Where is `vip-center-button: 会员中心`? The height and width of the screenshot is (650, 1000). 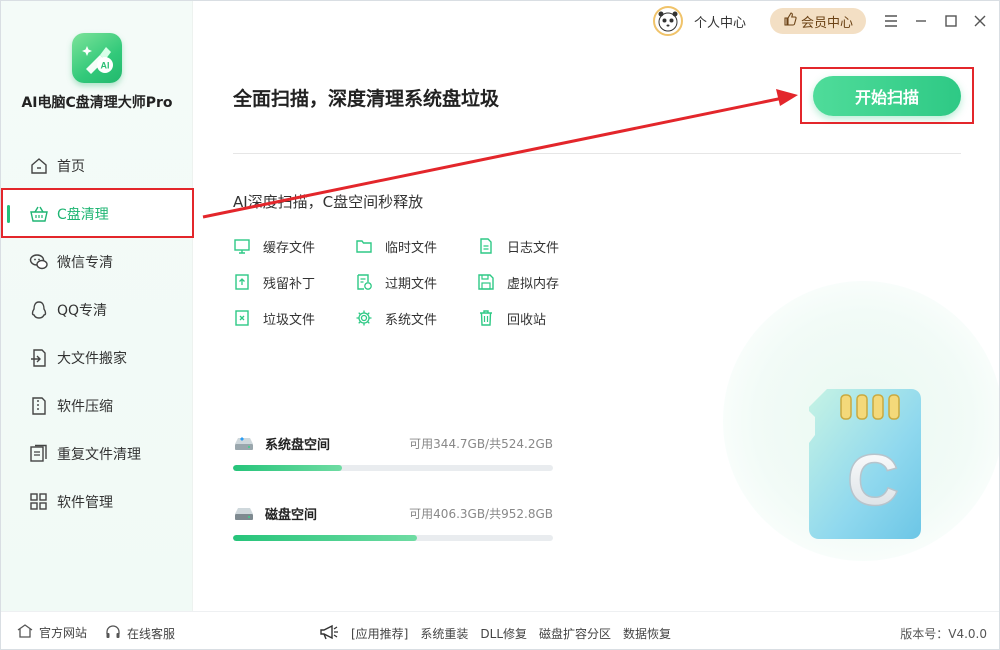
vip-center-button: 会员中心 is located at coordinates (818, 21).